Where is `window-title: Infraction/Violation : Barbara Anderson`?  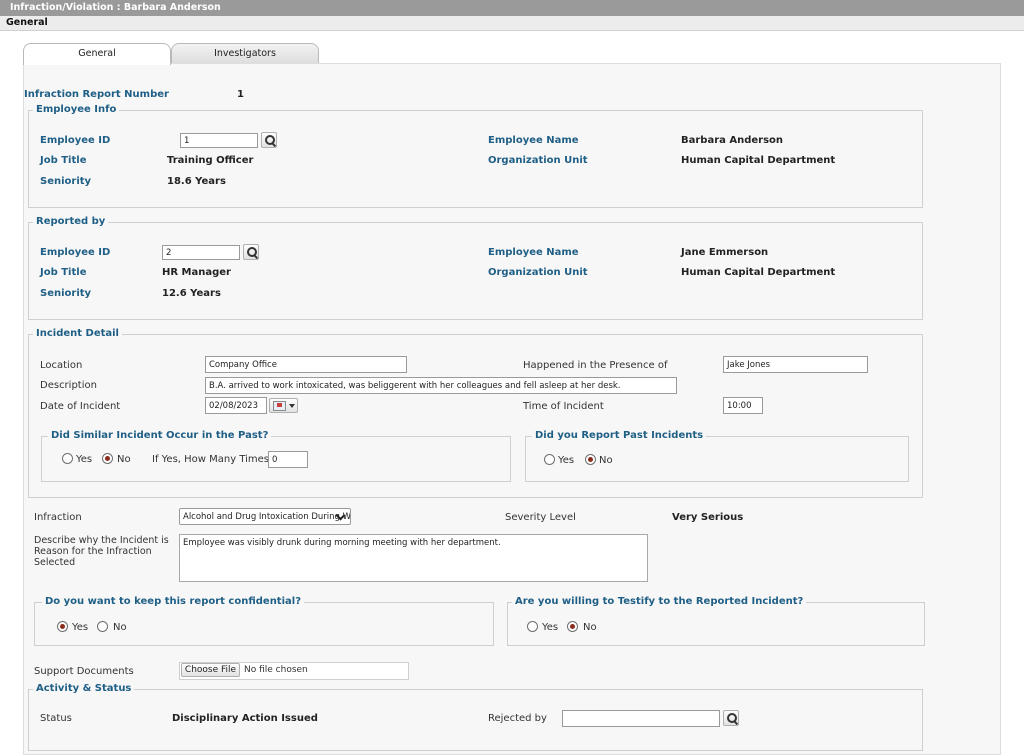 window-title: Infraction/Violation : Barbara Anderson is located at coordinates (512, 8).